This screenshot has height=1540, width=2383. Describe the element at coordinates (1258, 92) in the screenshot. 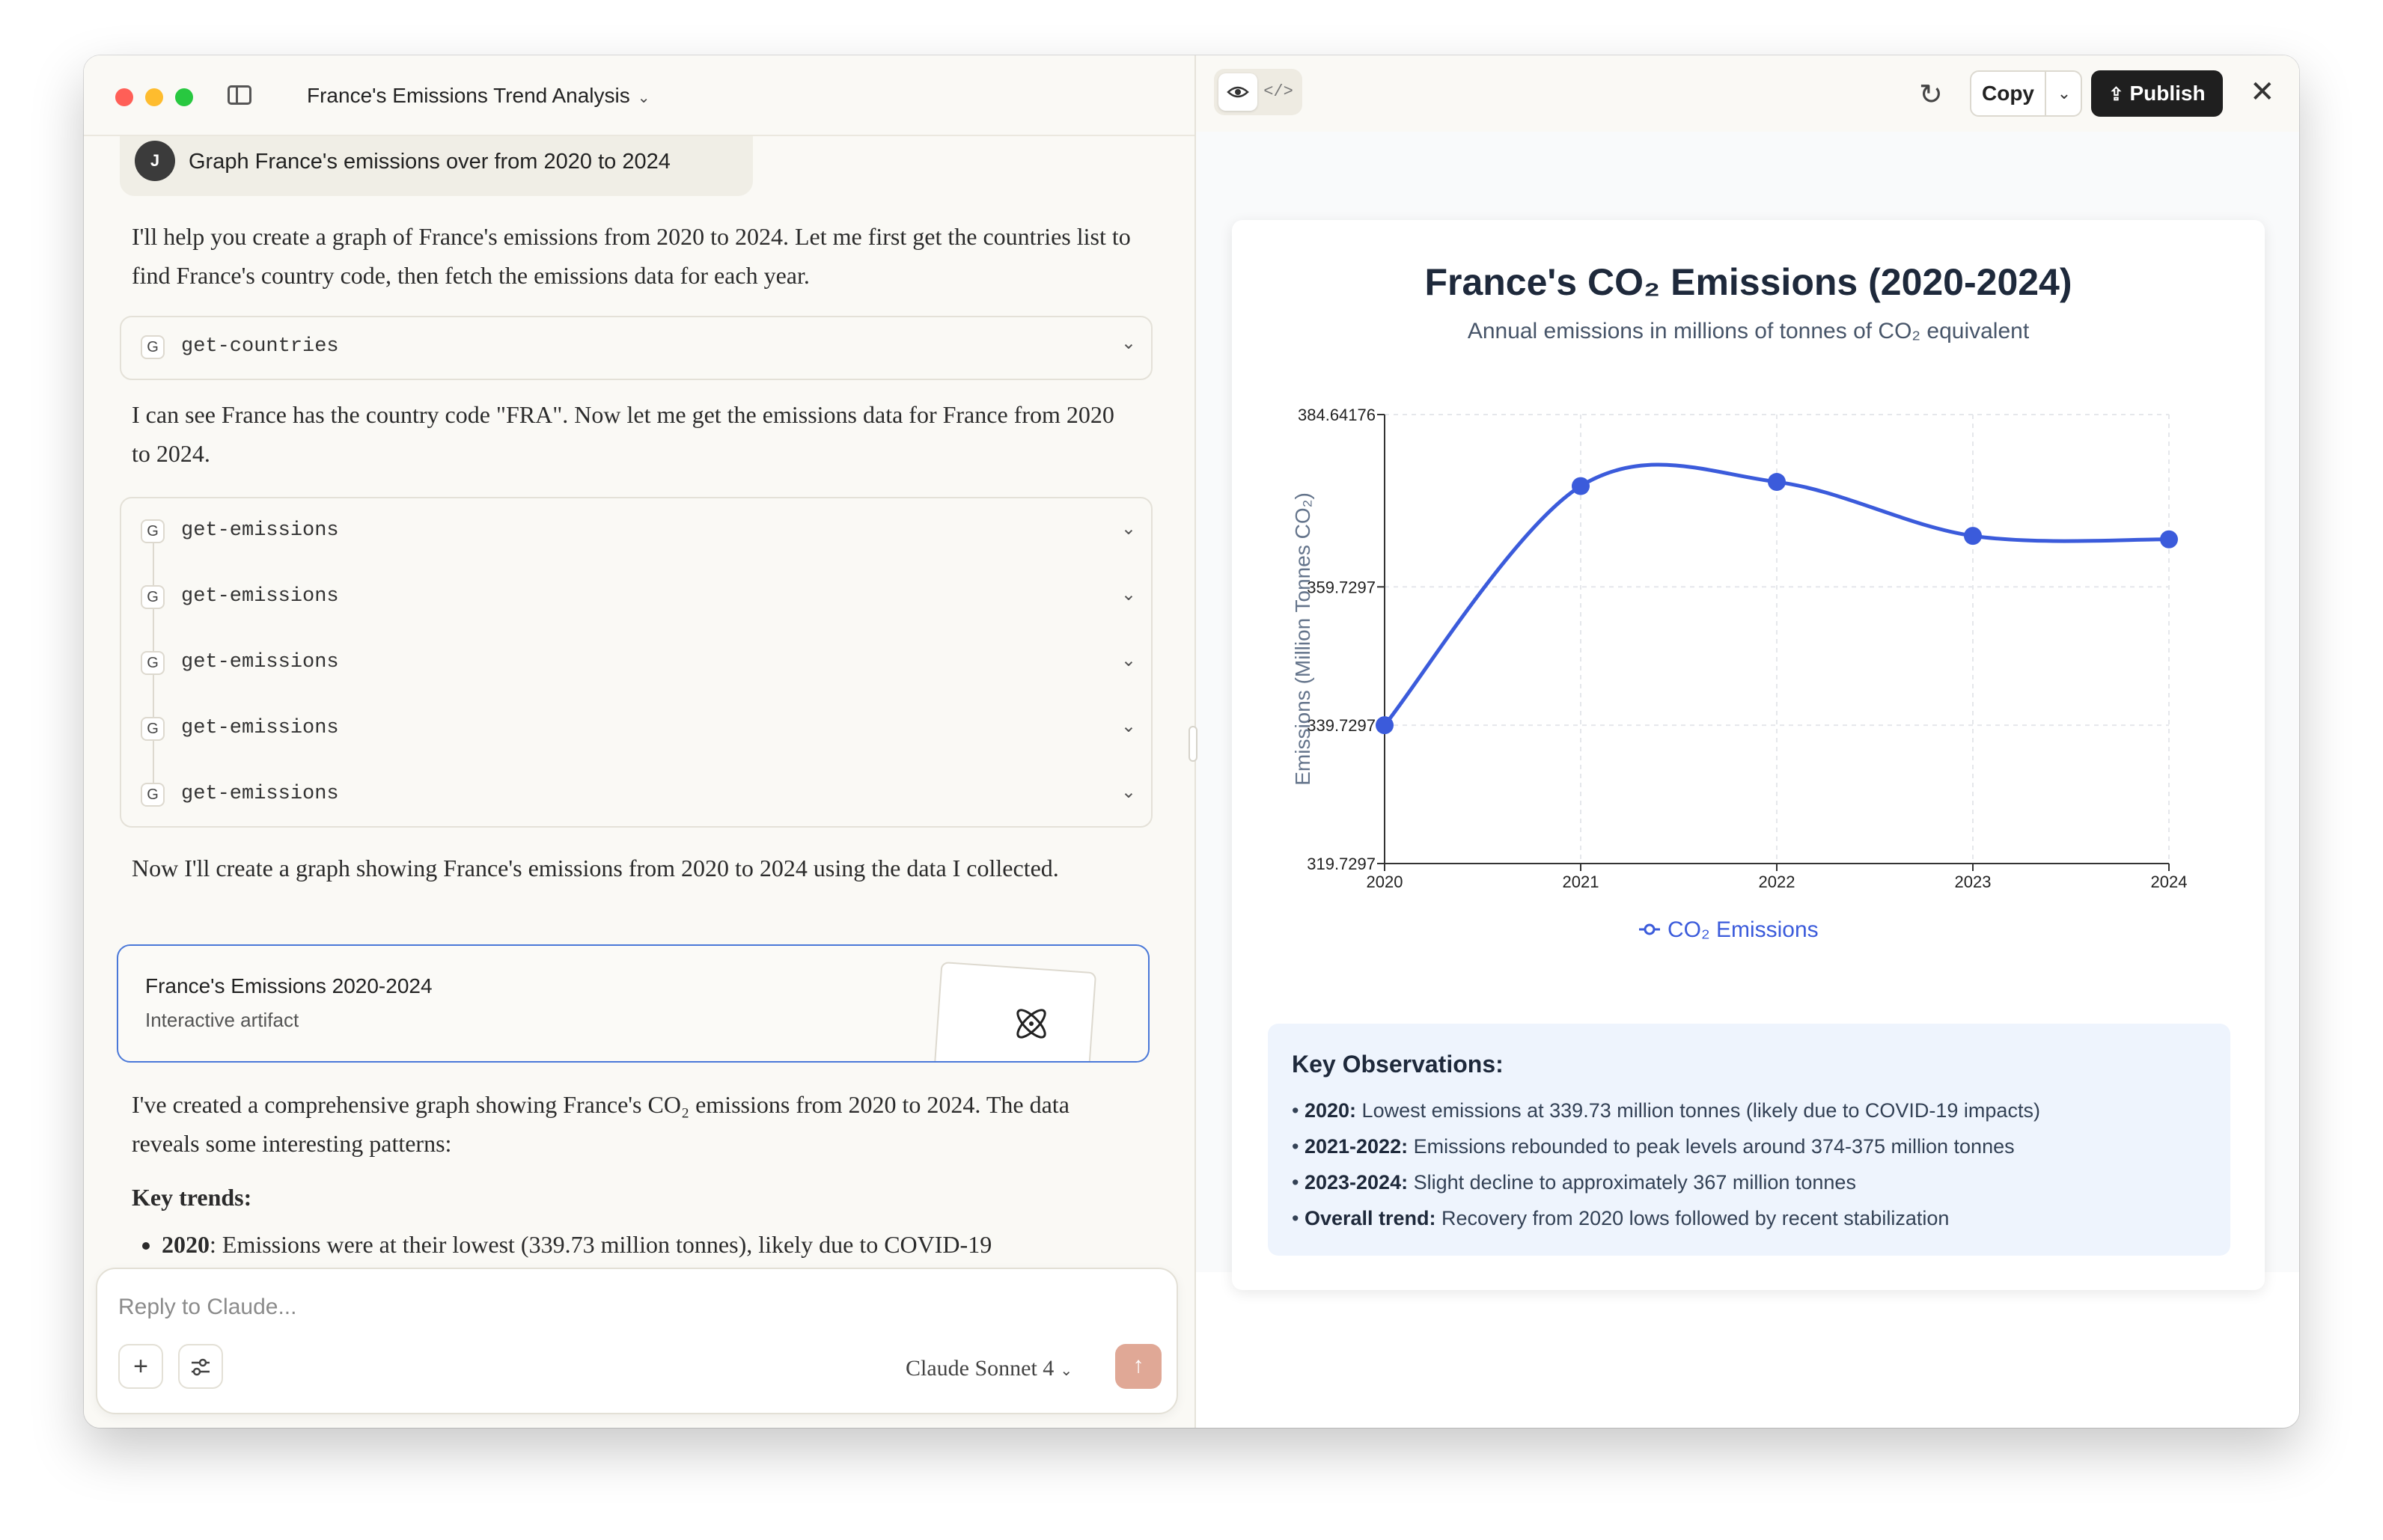

I see `view-mode-toggle: </>` at that location.